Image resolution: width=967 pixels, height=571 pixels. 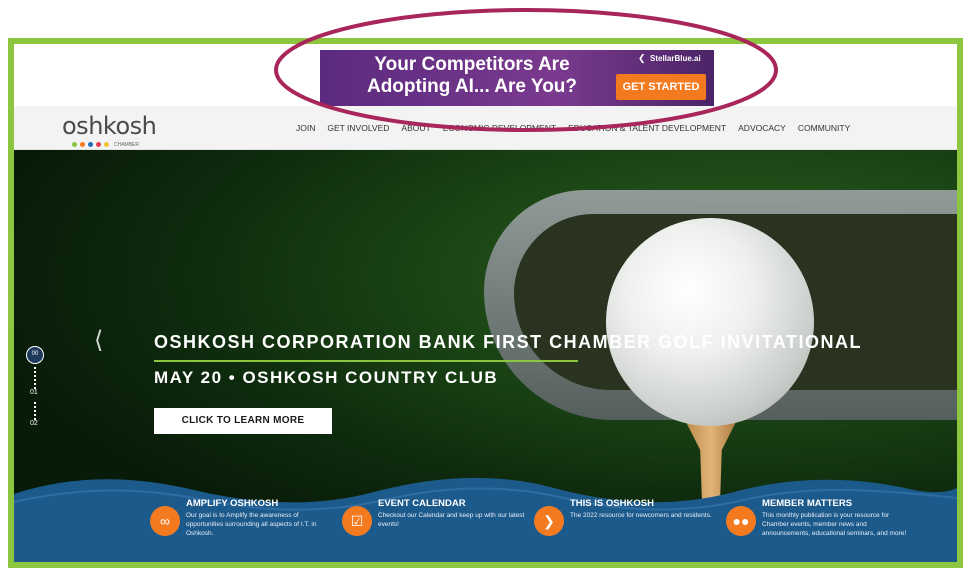 I want to click on feature-title: EVENT CALENDAR, so click(x=422, y=503).